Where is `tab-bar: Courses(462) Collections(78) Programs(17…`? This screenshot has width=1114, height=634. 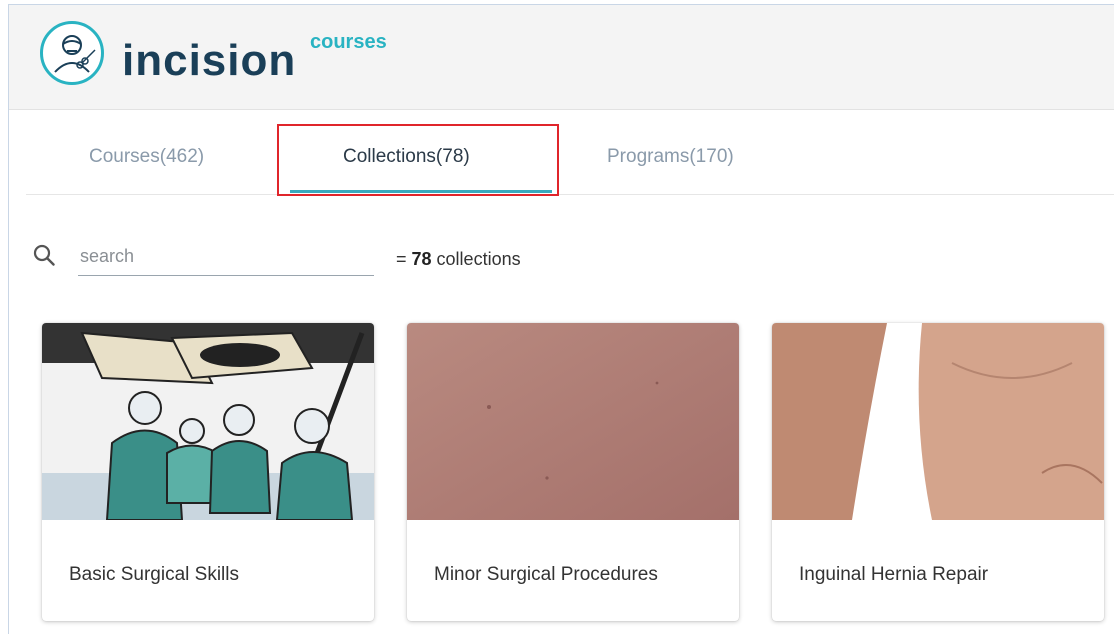 tab-bar: Courses(462) Collections(78) Programs(17… is located at coordinates (570, 153).